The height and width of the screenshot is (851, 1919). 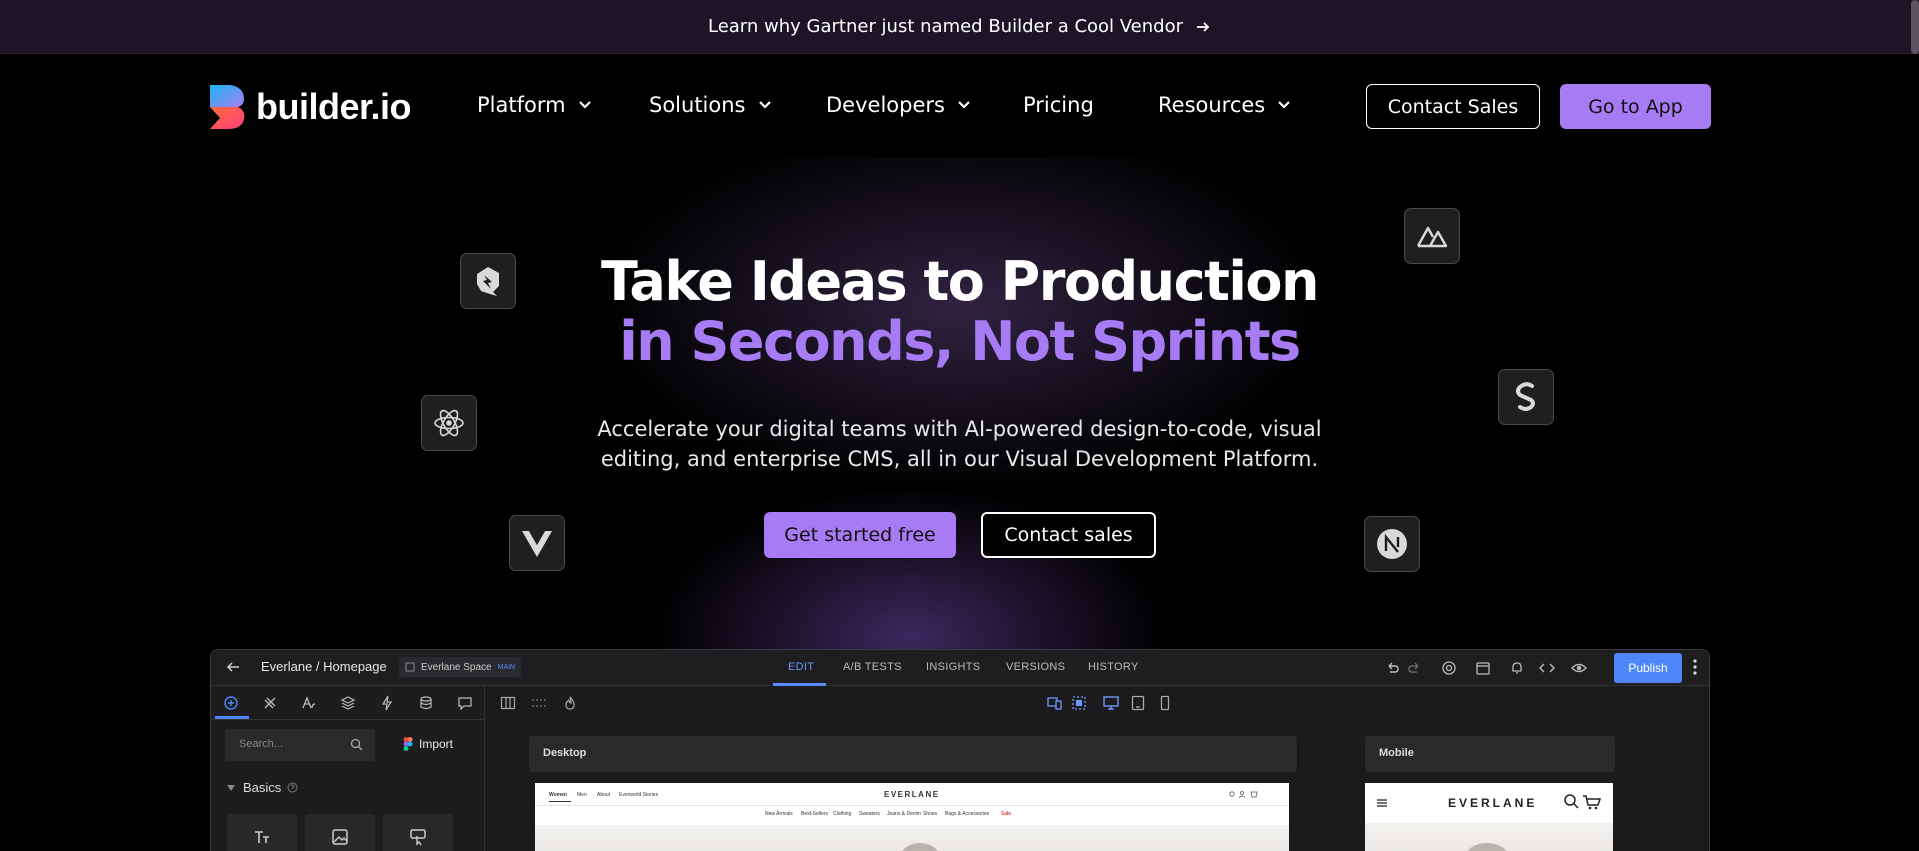 What do you see at coordinates (1138, 703) in the screenshot?
I see `tablet-icon` at bounding box center [1138, 703].